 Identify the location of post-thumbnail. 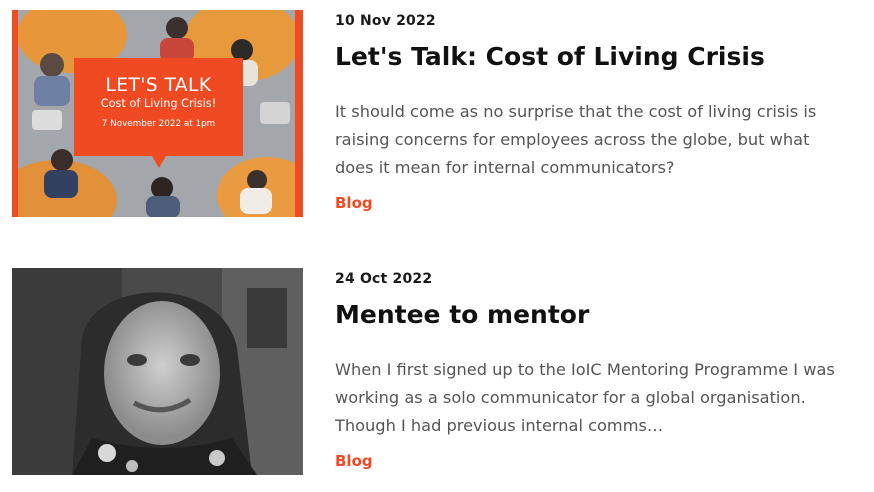
(157, 371).